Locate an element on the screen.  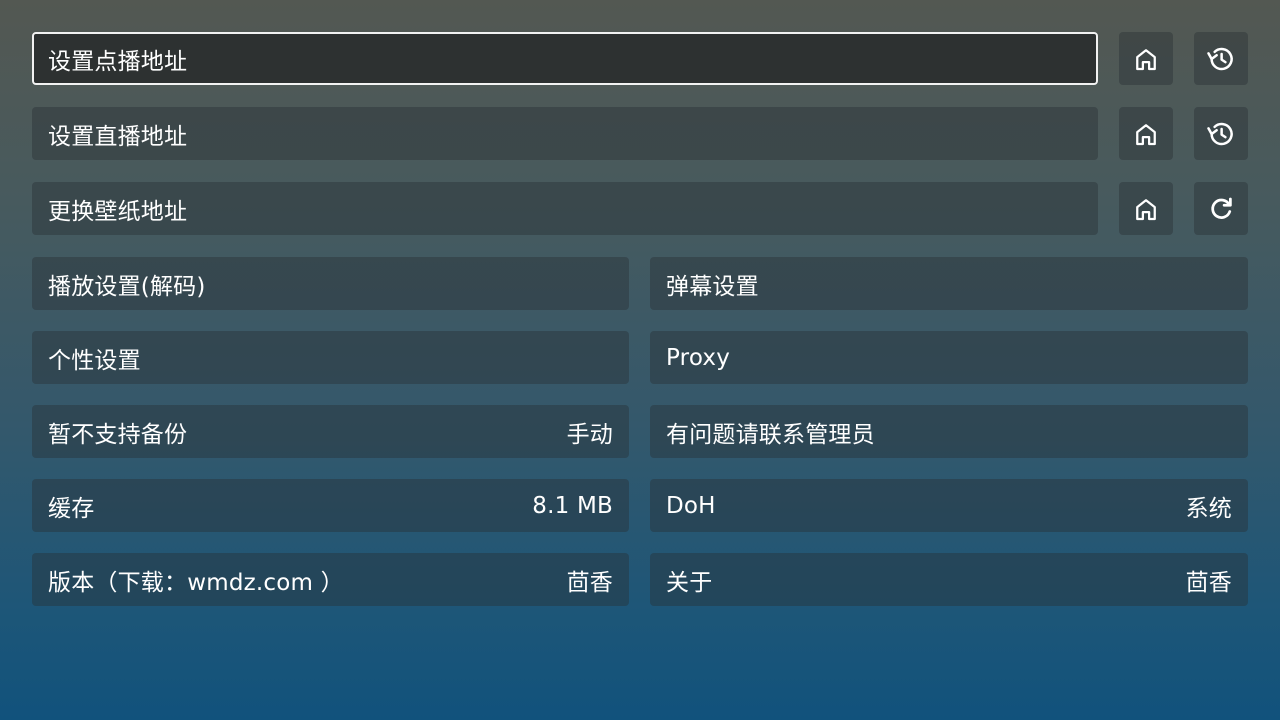
live-address-field: 设置直播地址 is located at coordinates (565, 133).